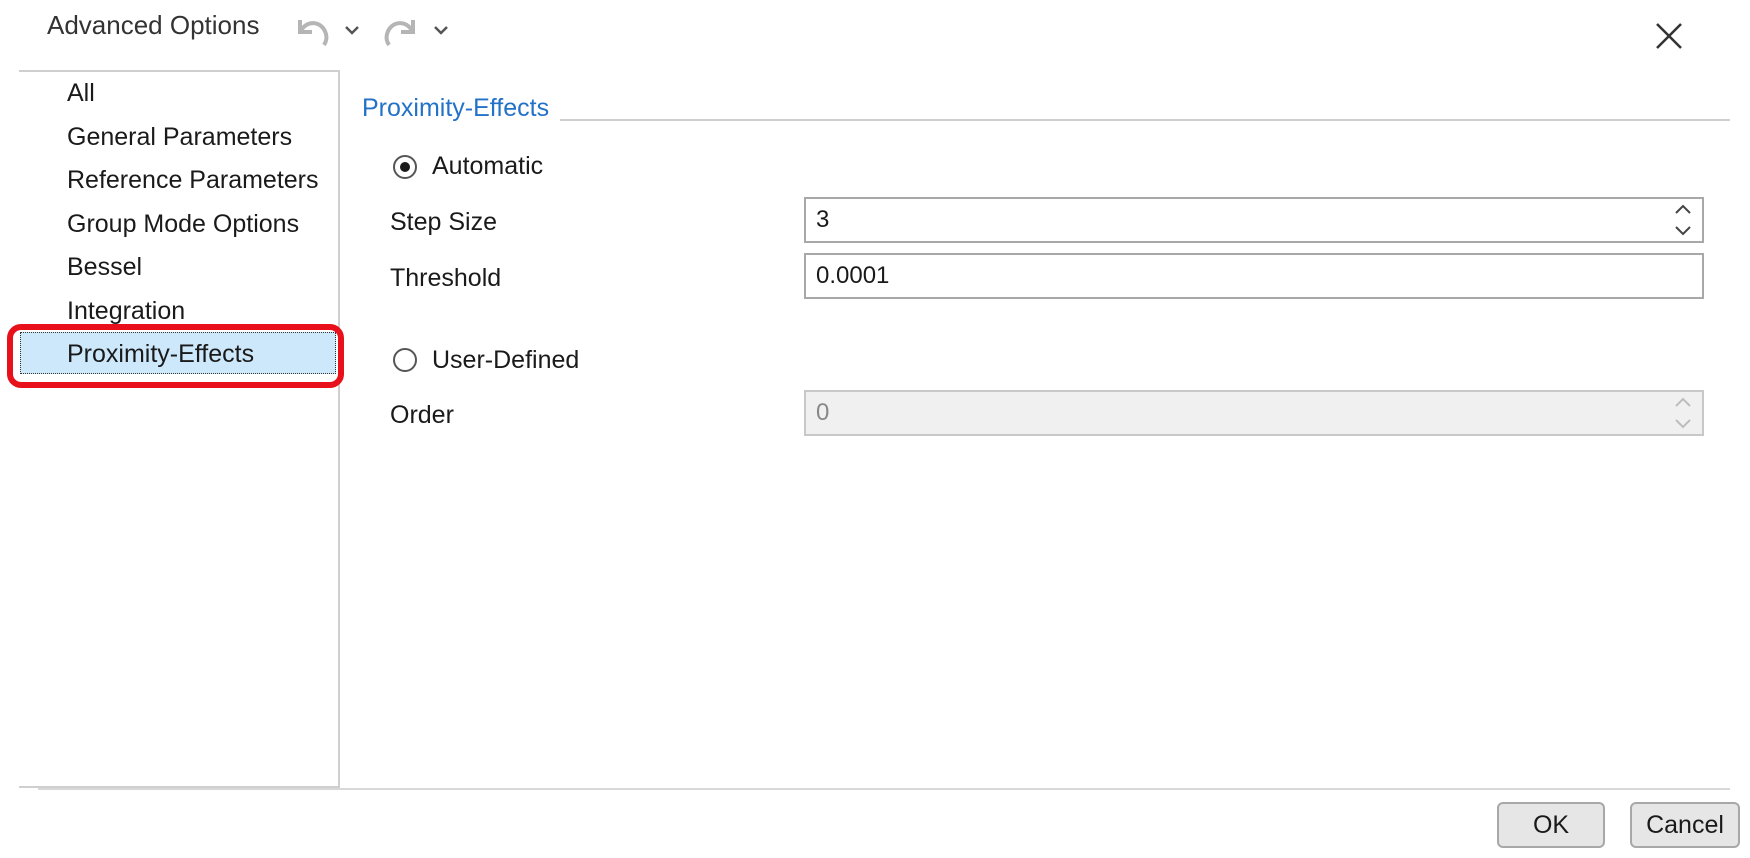  I want to click on redo-icon, so click(399, 33).